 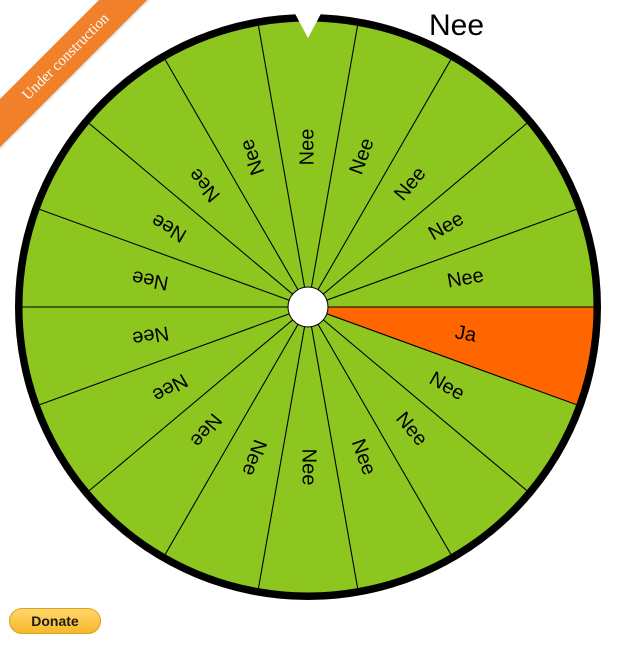 What do you see at coordinates (308, 307) in the screenshot?
I see `wheel-hub-icon` at bounding box center [308, 307].